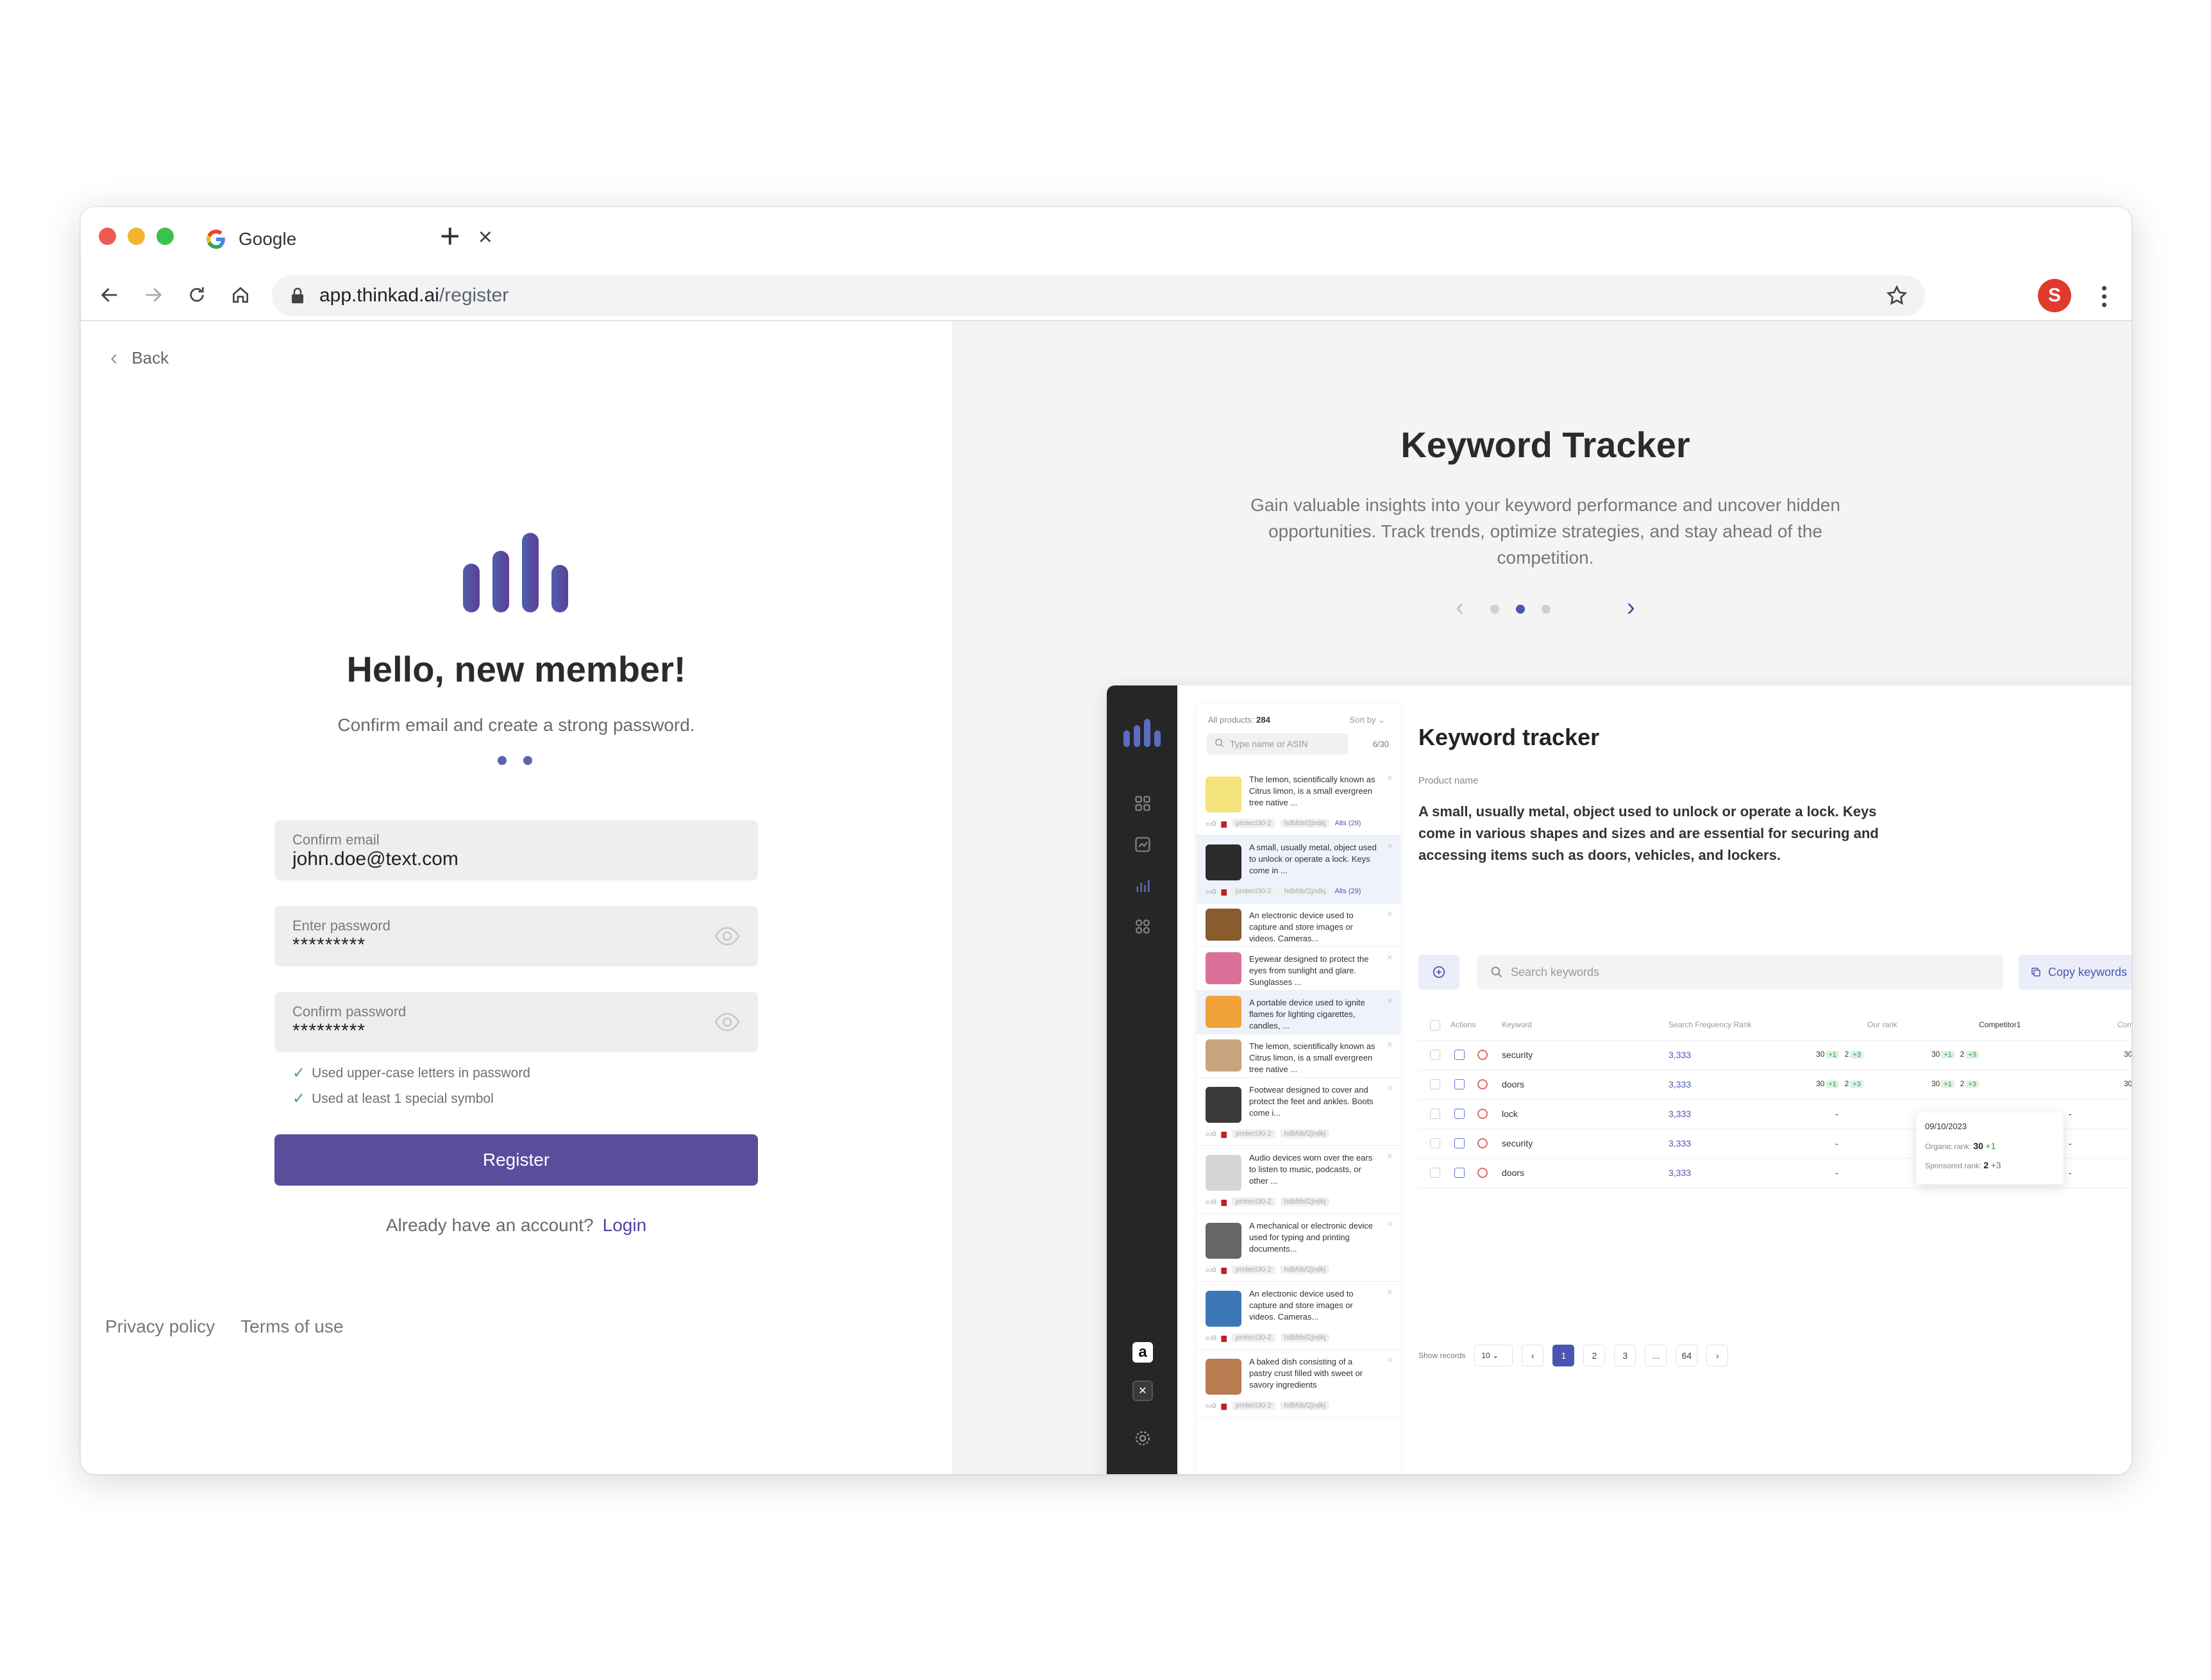 The image size is (2211, 1680). I want to click on column-header: Keyword, so click(1517, 1024).